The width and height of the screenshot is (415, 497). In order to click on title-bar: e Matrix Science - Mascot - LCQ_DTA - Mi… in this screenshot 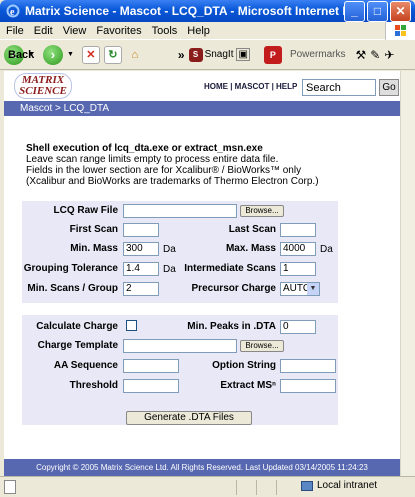, I will do `click(207, 11)`.